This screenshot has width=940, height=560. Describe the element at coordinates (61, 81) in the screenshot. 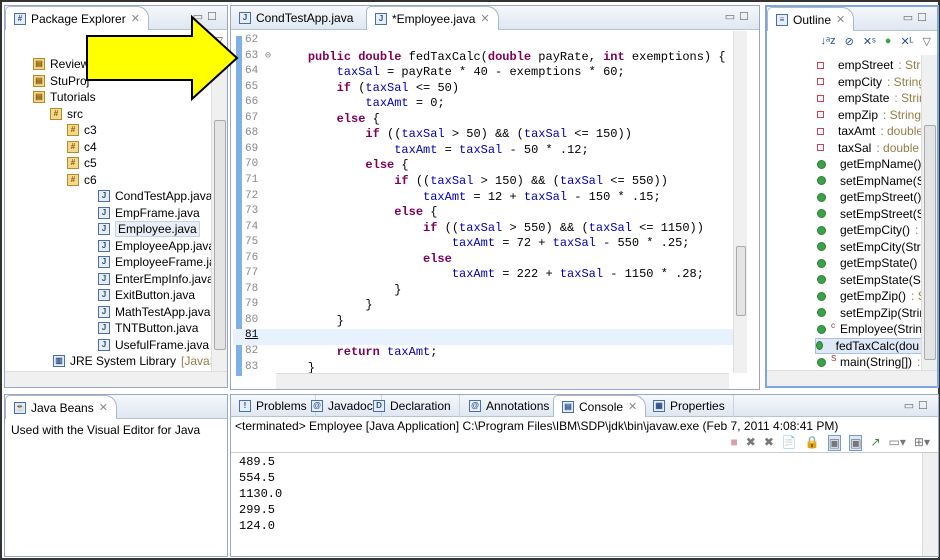

I see `tree-item: ▤ StuProj` at that location.